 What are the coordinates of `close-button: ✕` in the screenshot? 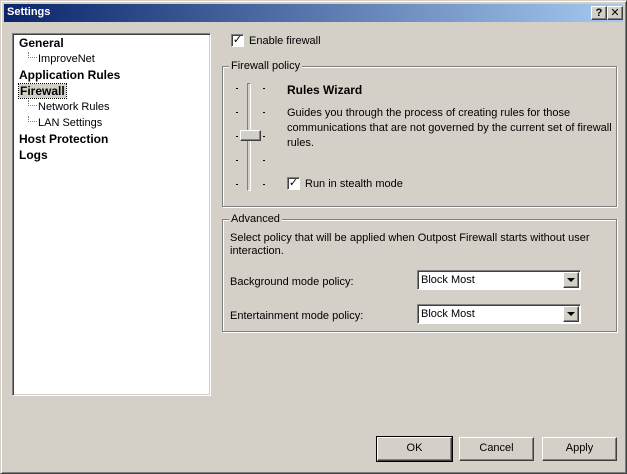 It's located at (615, 13).